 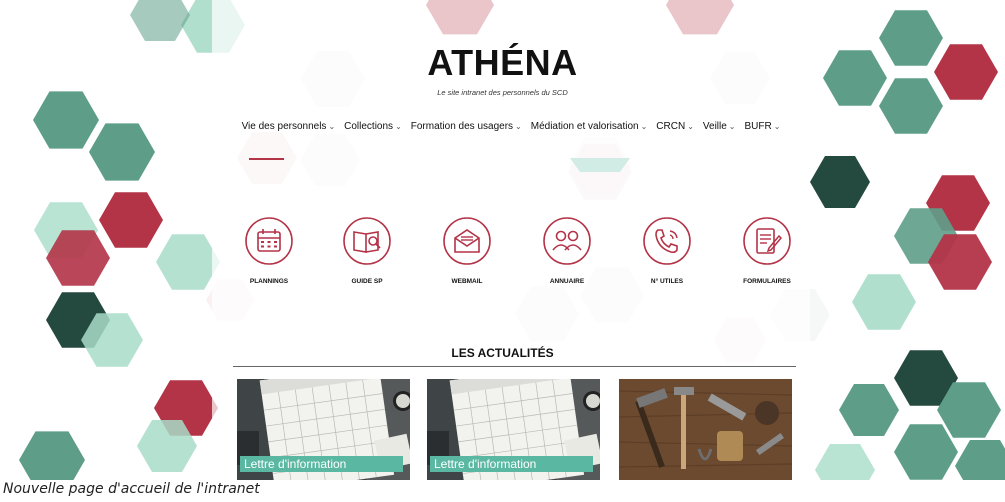 I want to click on quick-link-label: GUIDE SP, so click(x=367, y=281).